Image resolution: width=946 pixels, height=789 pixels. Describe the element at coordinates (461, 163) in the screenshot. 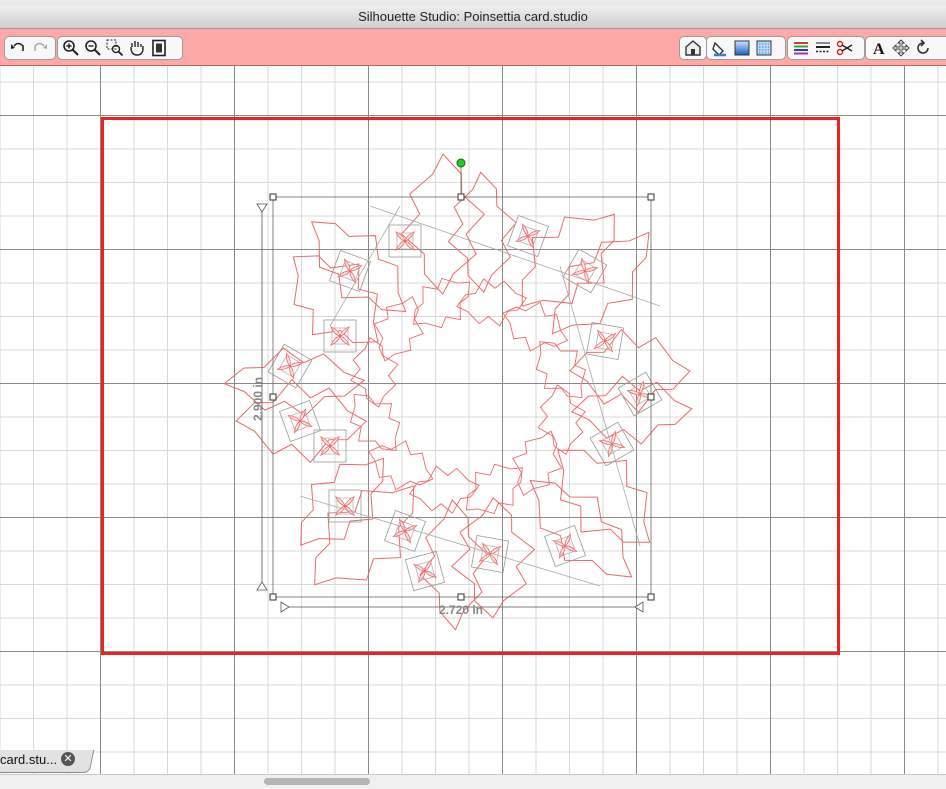

I see `rotate-handle` at that location.